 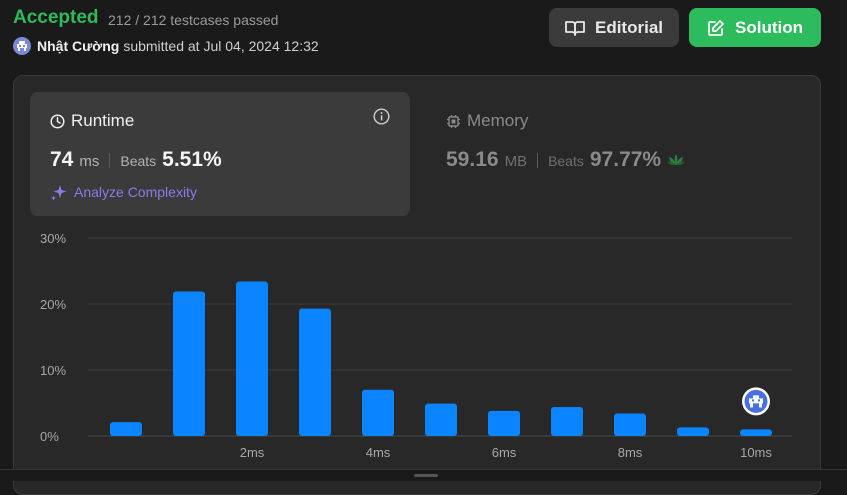 I want to click on y-tick-label: 30%, so click(x=53, y=238).